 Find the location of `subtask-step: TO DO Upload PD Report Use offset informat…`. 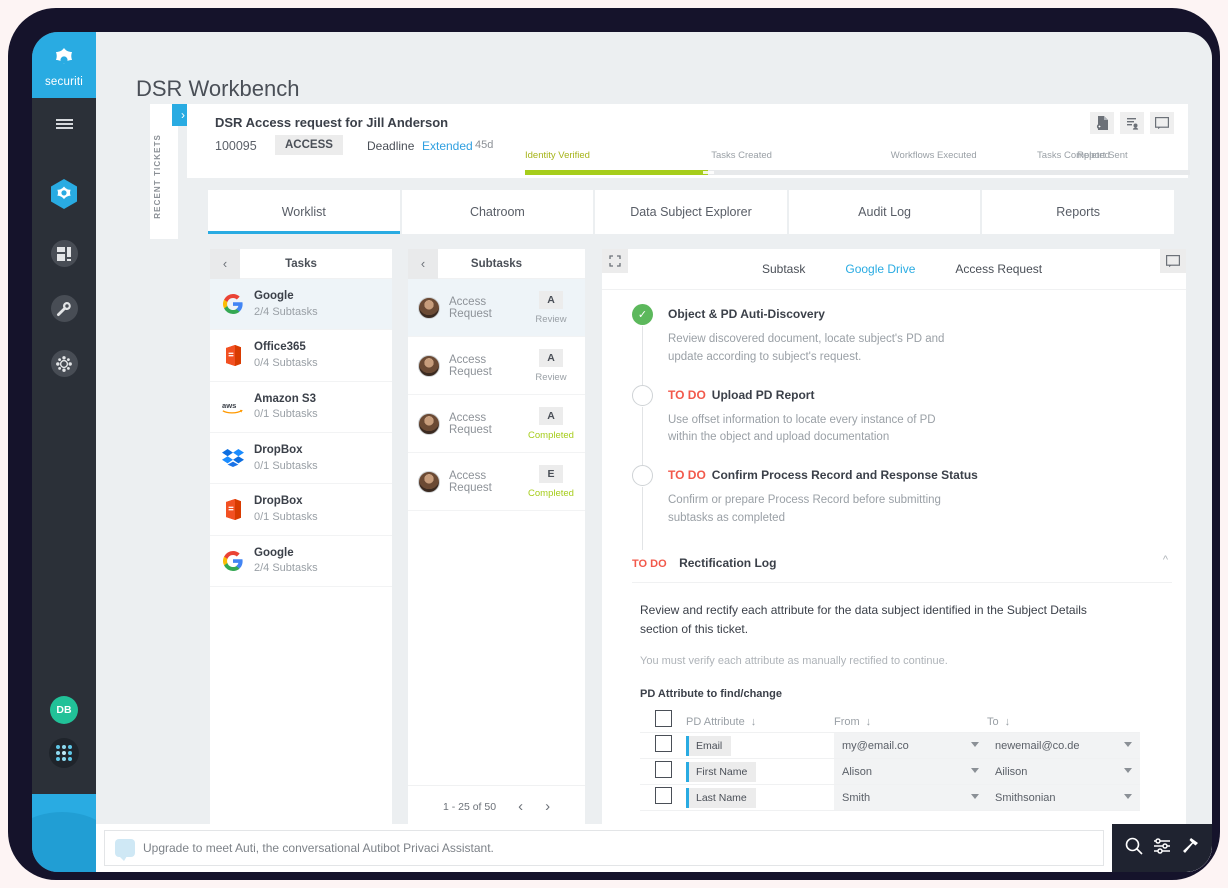

subtask-step: TO DO Upload PD Report Use offset informat… is located at coordinates (909, 425).